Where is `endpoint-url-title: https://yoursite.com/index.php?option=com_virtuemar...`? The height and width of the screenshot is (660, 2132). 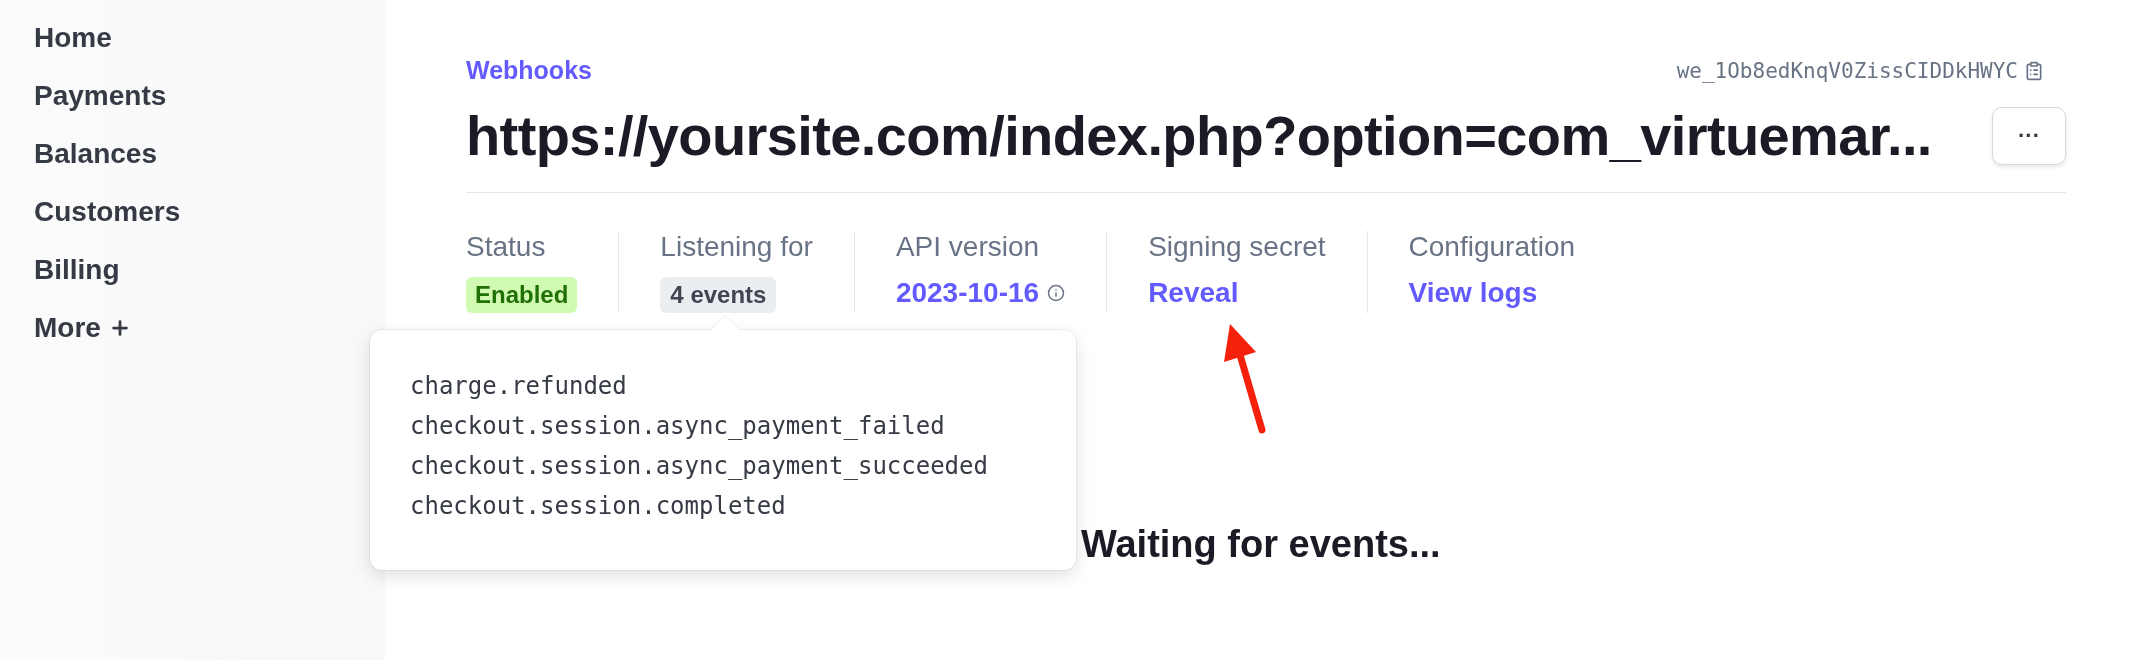
endpoint-url-title: https://yoursite.com/index.php?option=com_virtuemar... is located at coordinates (1199, 135).